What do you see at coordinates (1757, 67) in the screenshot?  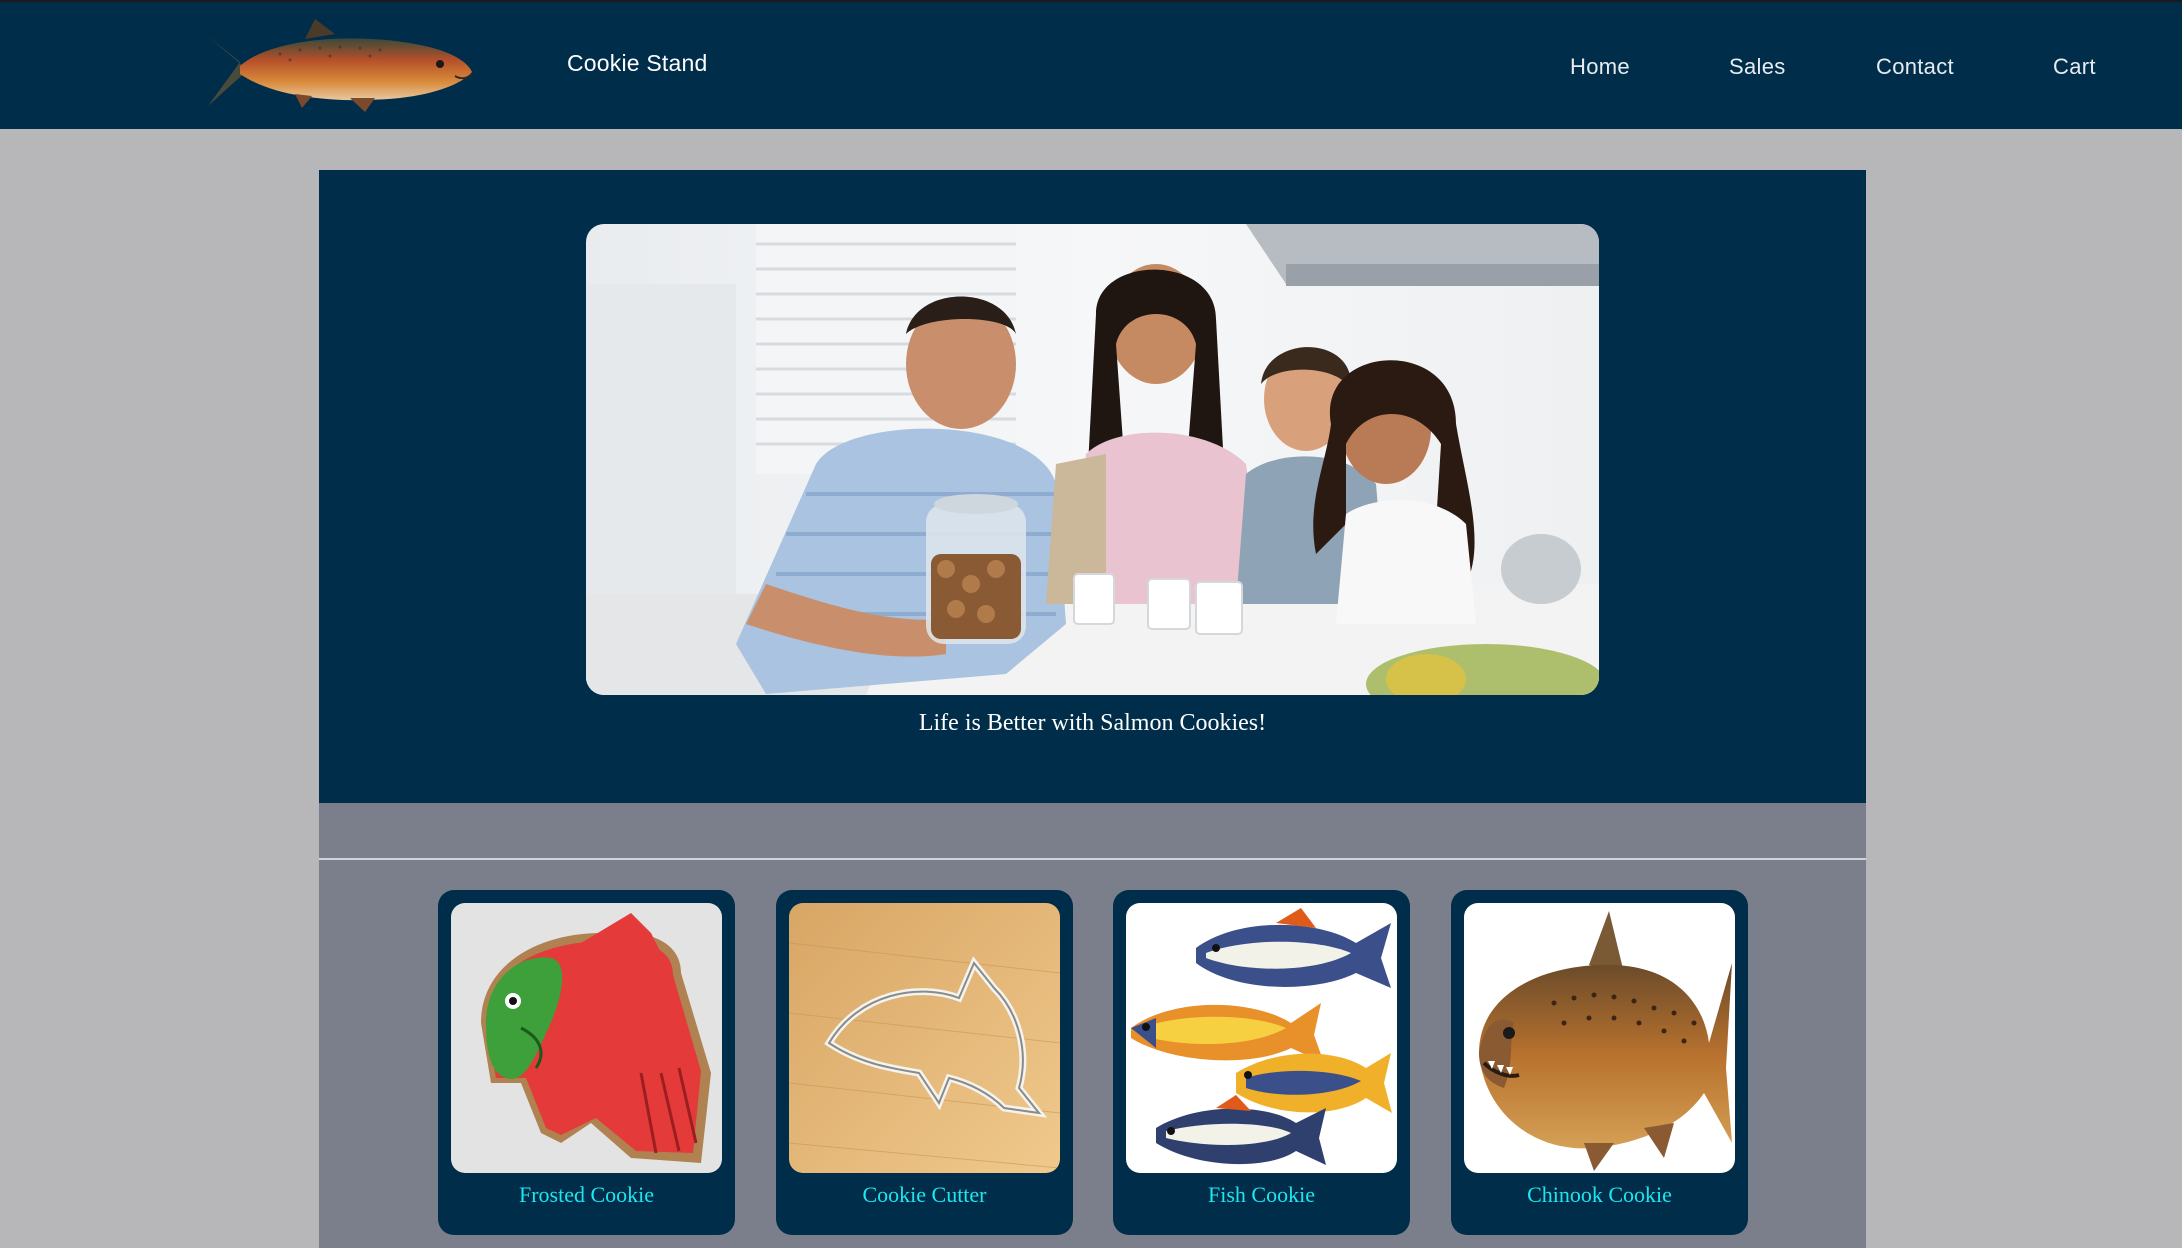 I see `nav-sales: Sales` at bounding box center [1757, 67].